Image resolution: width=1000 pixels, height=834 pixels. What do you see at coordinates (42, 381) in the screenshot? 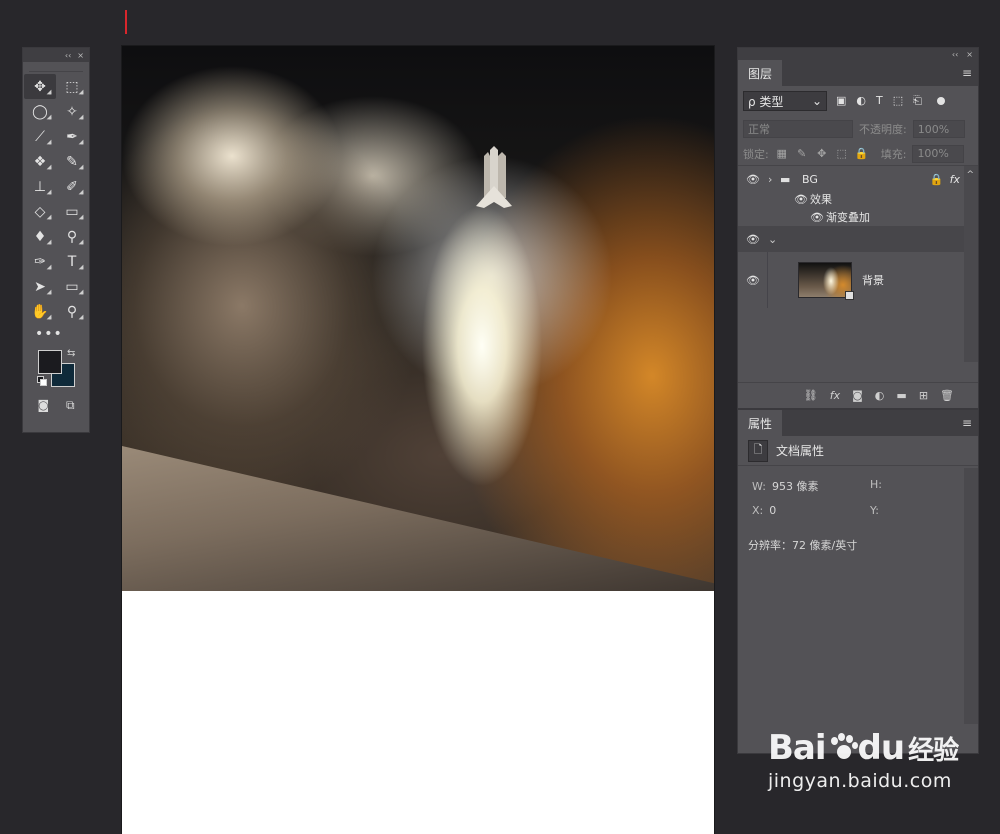
I see `default-colors-icon` at bounding box center [42, 381].